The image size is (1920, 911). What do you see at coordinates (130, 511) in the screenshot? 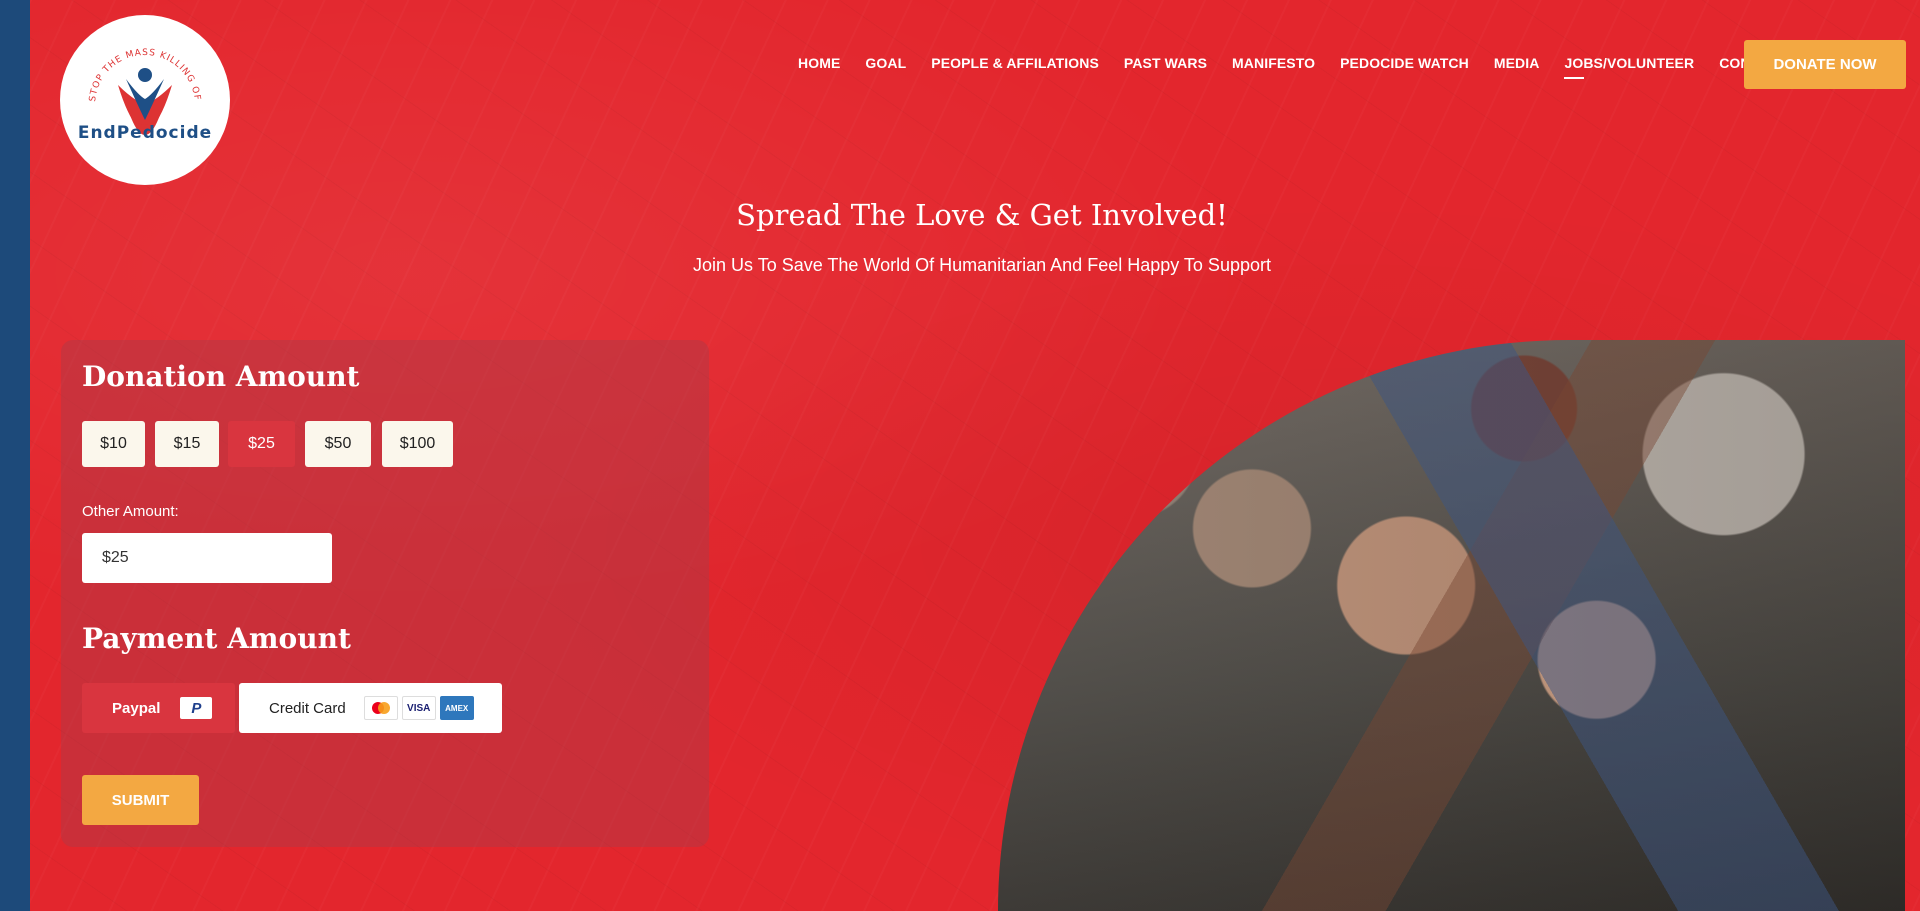
I see `other-amount-label: Other Amount:` at bounding box center [130, 511].